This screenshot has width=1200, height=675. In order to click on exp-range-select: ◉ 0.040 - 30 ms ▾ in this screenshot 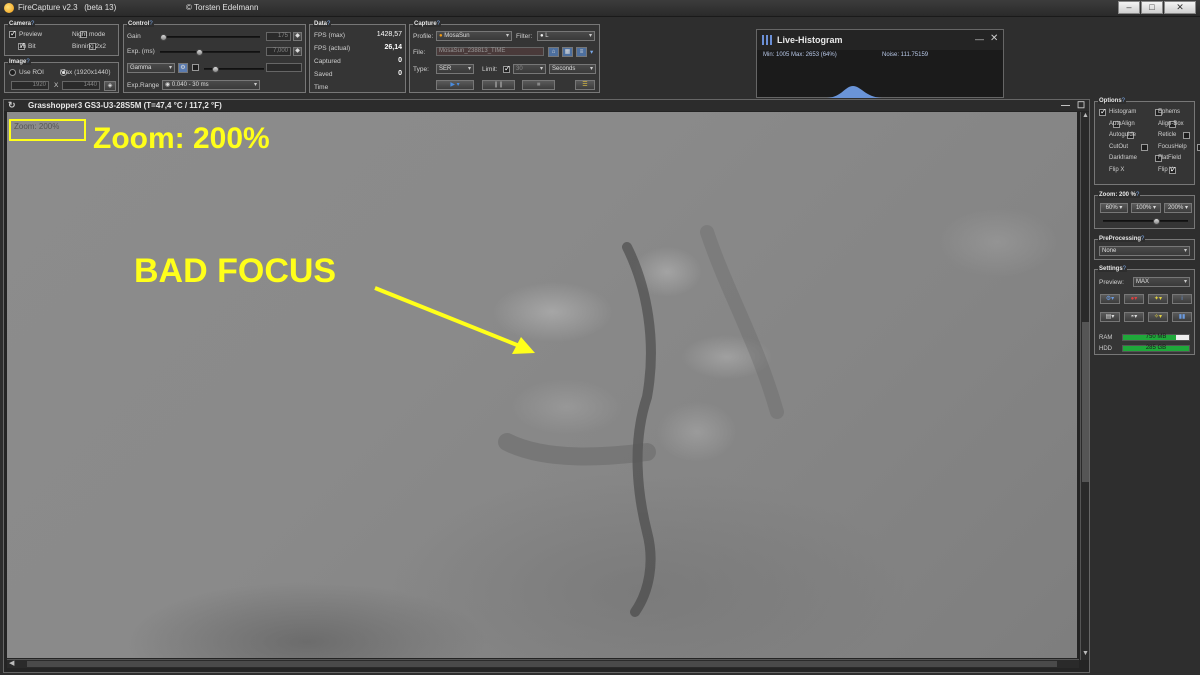, I will do `click(211, 85)`.